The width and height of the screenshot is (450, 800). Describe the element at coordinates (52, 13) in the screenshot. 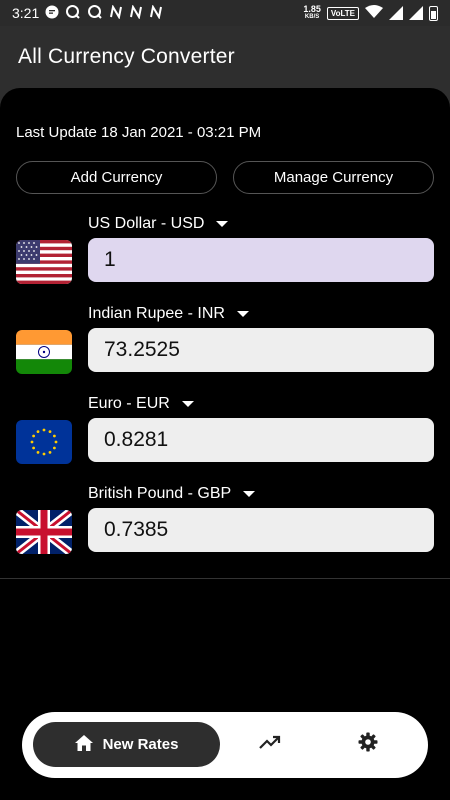

I see `message-notification-icon` at that location.